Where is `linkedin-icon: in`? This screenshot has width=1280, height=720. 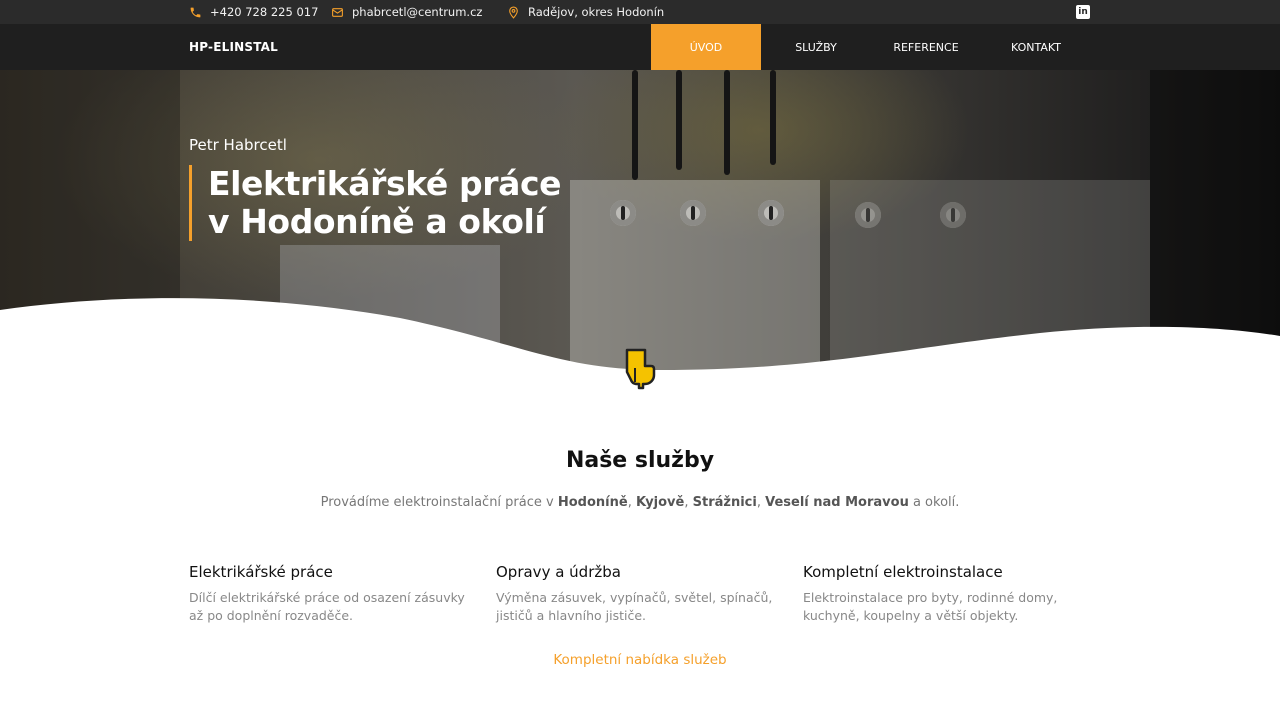 linkedin-icon: in is located at coordinates (1083, 12).